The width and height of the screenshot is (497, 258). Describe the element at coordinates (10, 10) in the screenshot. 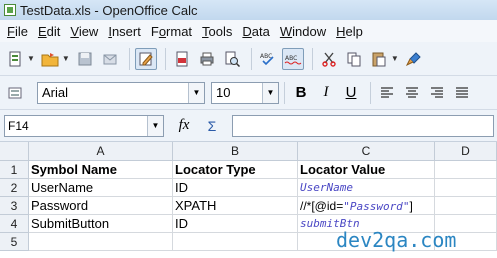

I see `calc-app-icon` at that location.